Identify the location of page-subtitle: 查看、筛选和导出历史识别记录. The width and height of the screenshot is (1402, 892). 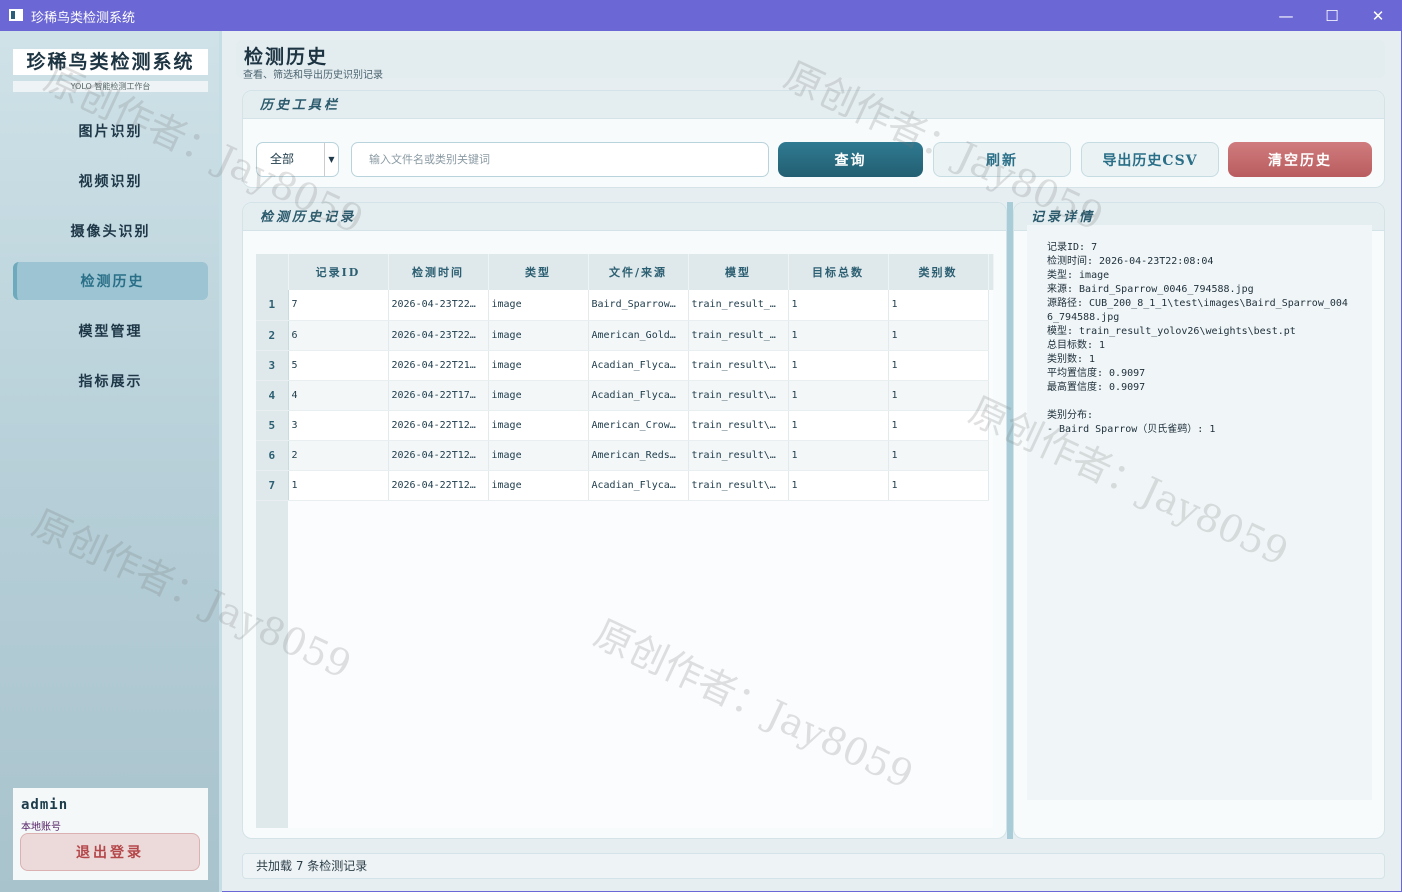
(313, 75).